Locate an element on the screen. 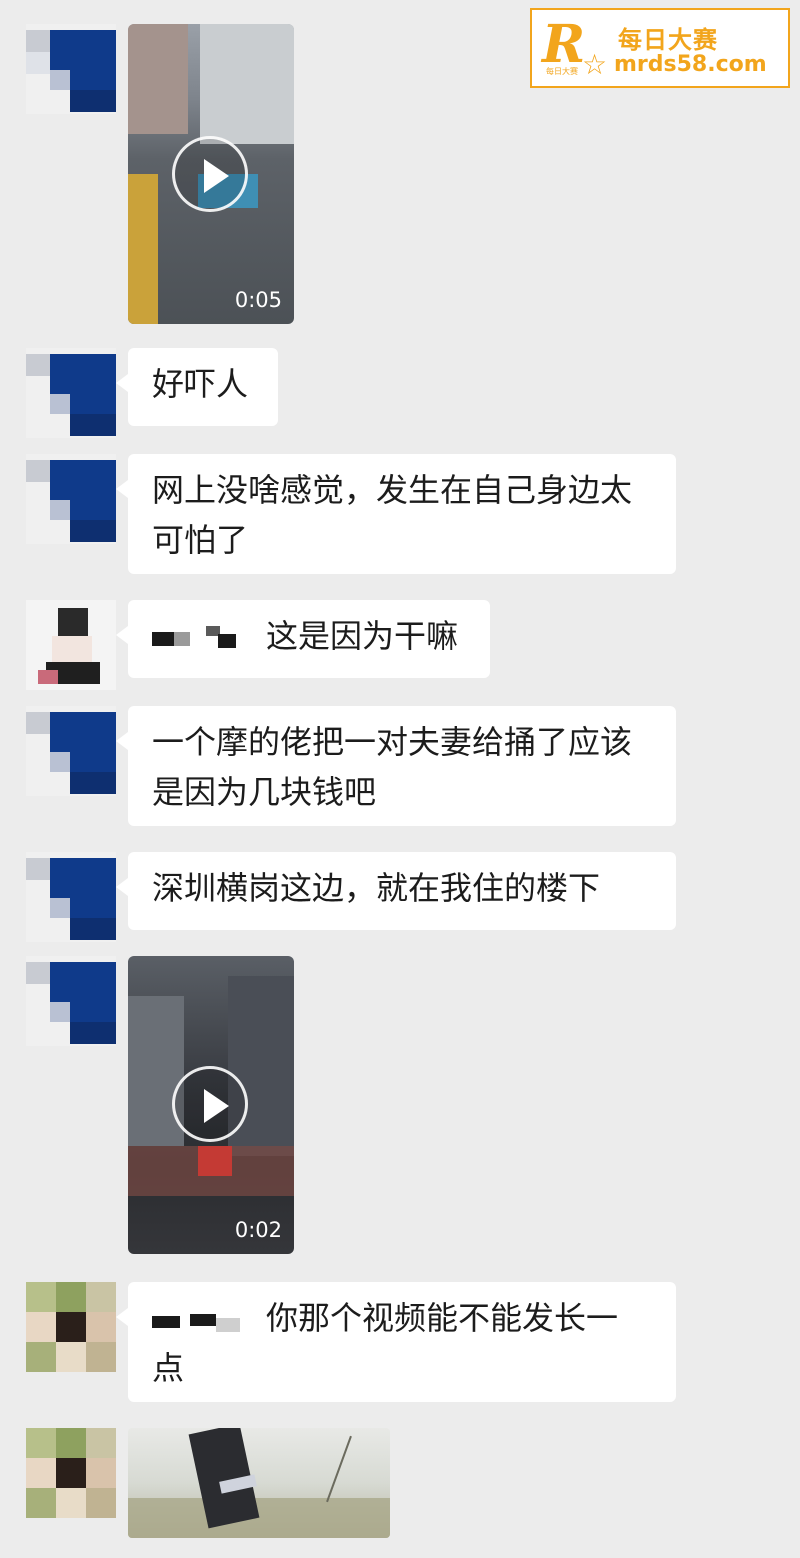 The width and height of the screenshot is (800, 1558). chat-bubble: 你那个视频能不能发长一 点 is located at coordinates (396, 1342).